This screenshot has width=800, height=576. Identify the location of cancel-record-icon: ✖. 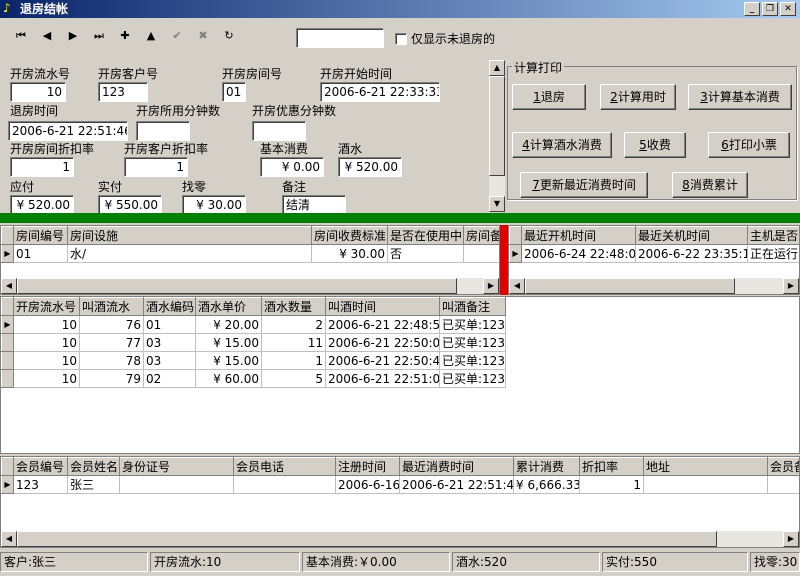
(203, 36).